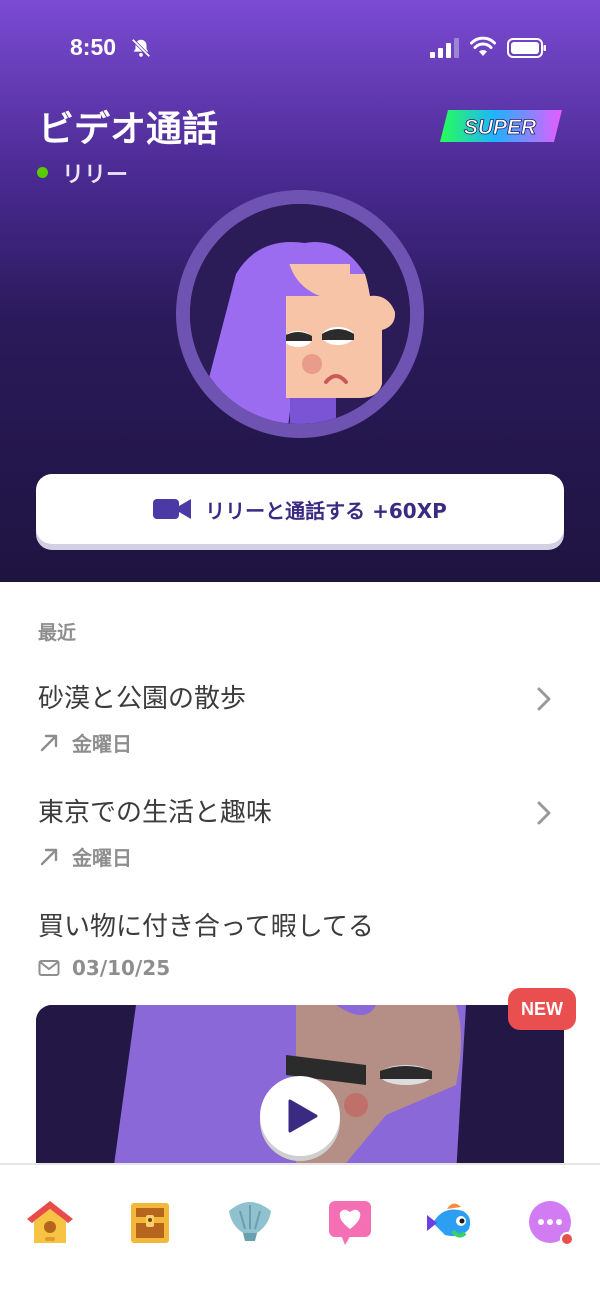 The width and height of the screenshot is (600, 1304). I want to click on treasure-chest-icon, so click(150, 1223).